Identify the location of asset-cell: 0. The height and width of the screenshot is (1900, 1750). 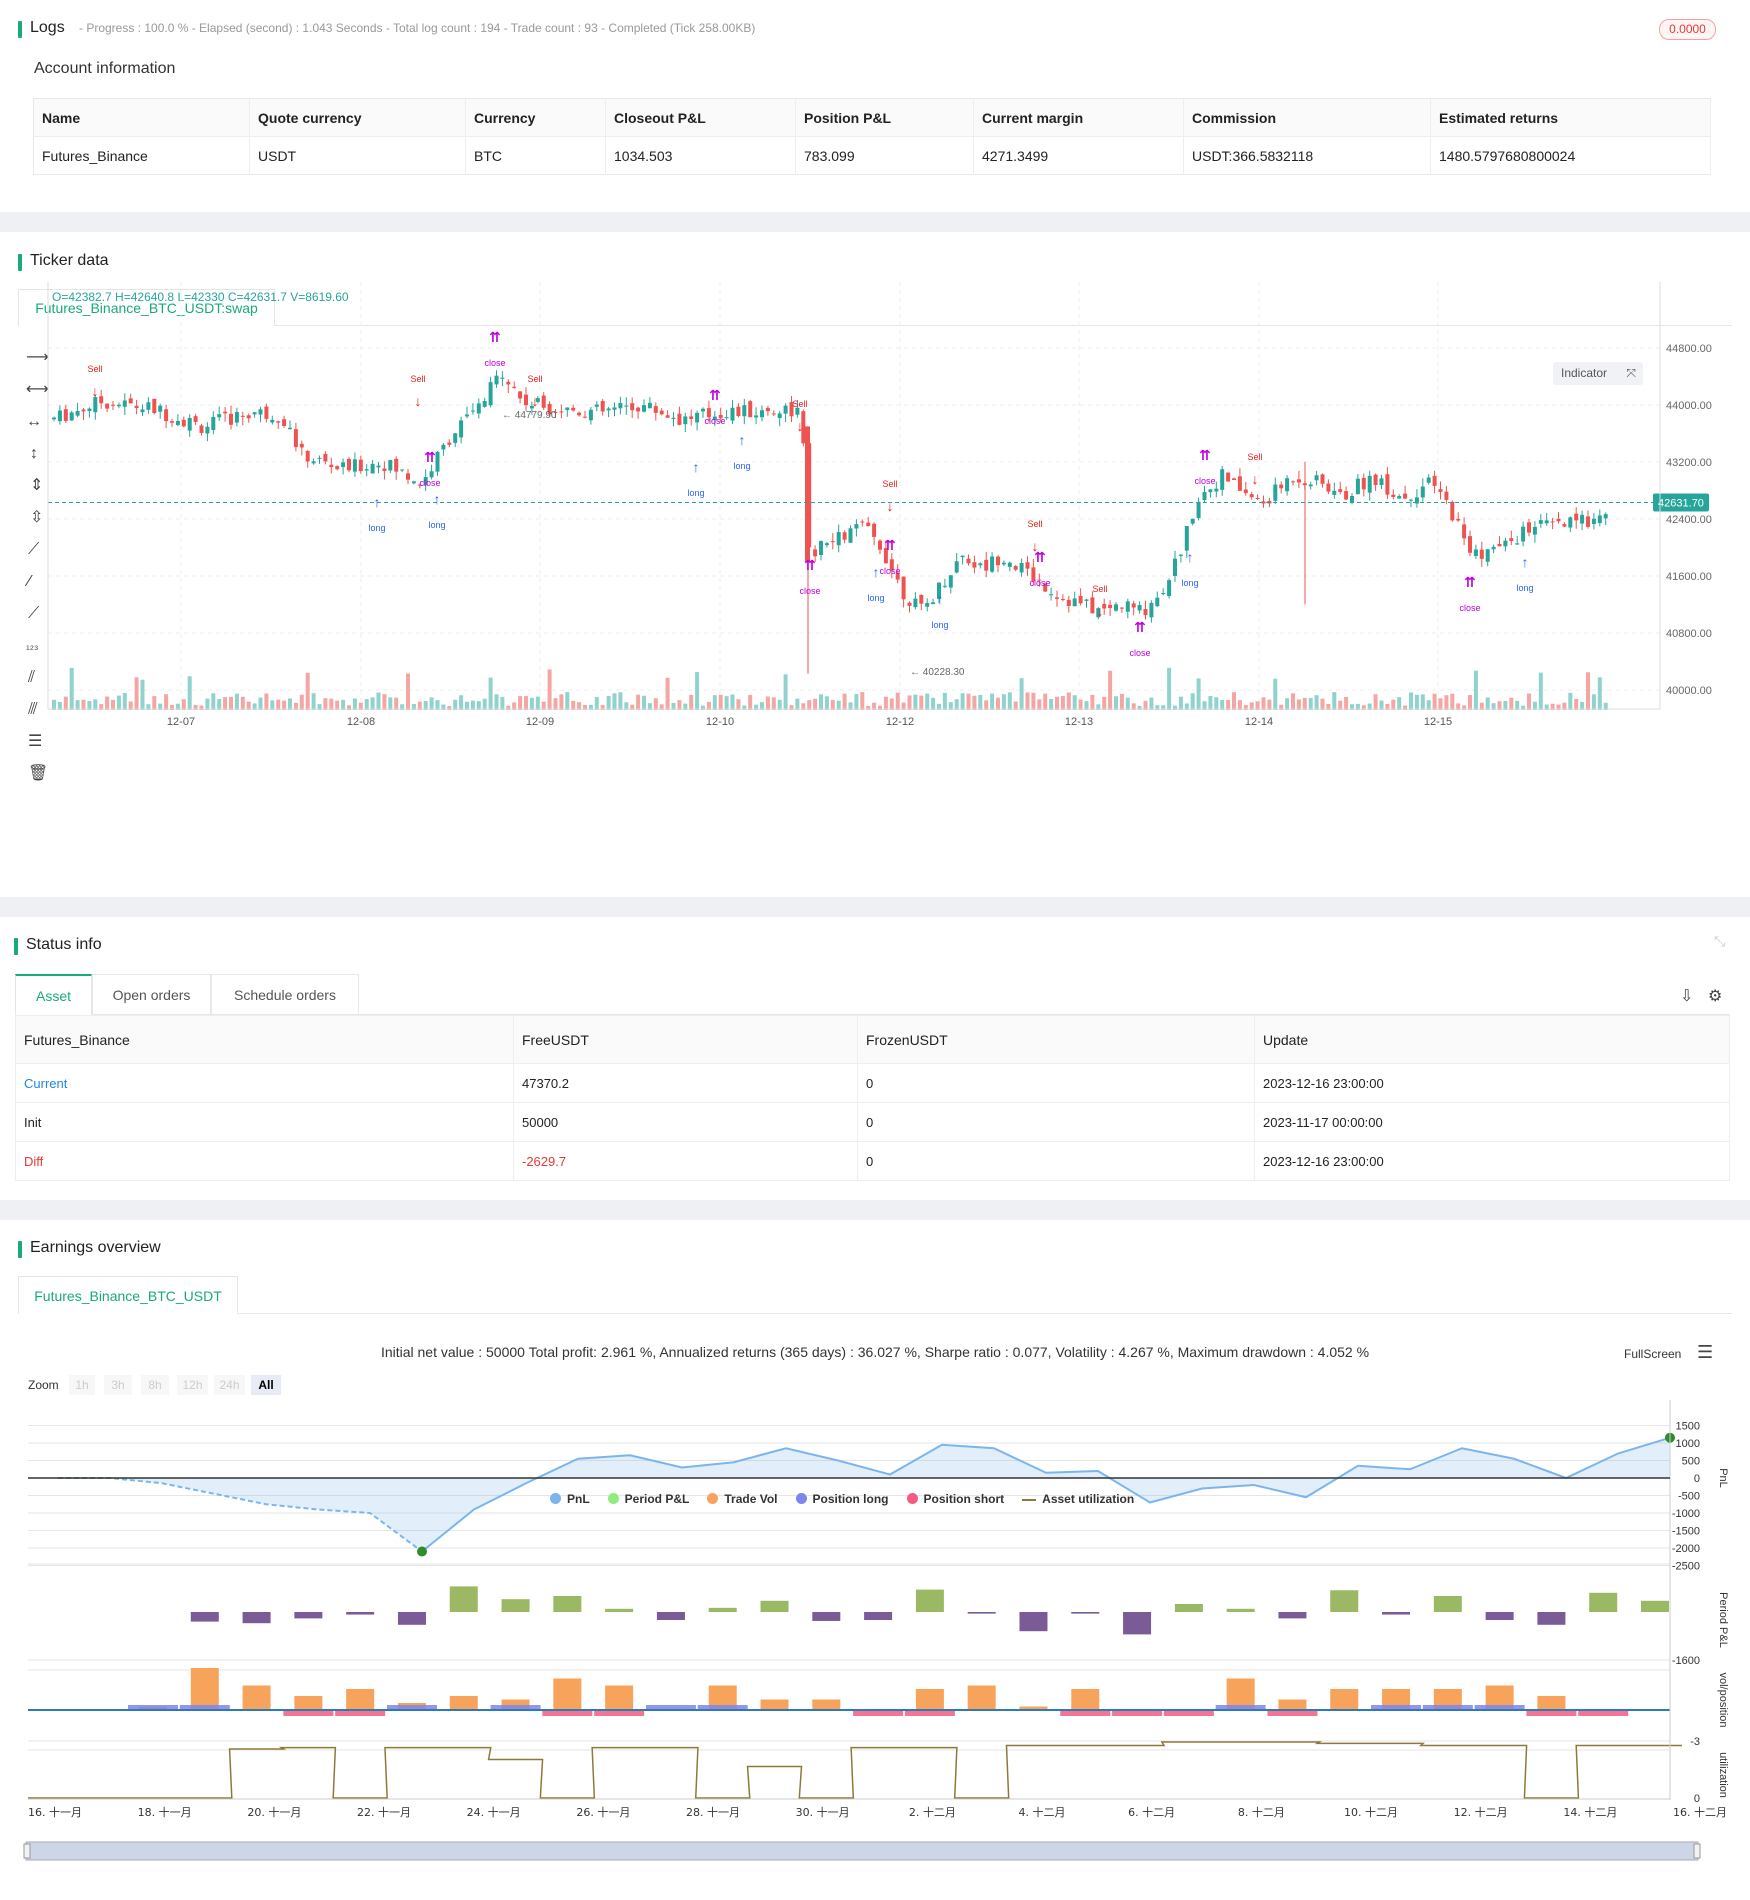
(1056, 1083).